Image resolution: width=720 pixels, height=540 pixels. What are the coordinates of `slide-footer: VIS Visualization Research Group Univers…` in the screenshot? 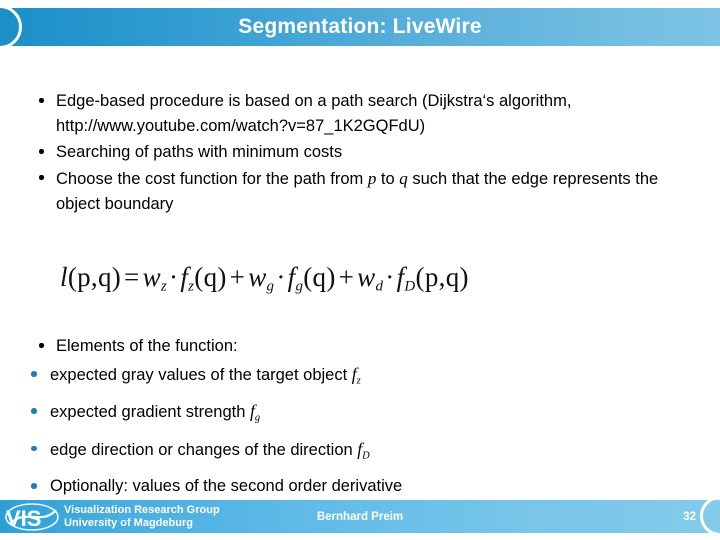 It's located at (360, 516).